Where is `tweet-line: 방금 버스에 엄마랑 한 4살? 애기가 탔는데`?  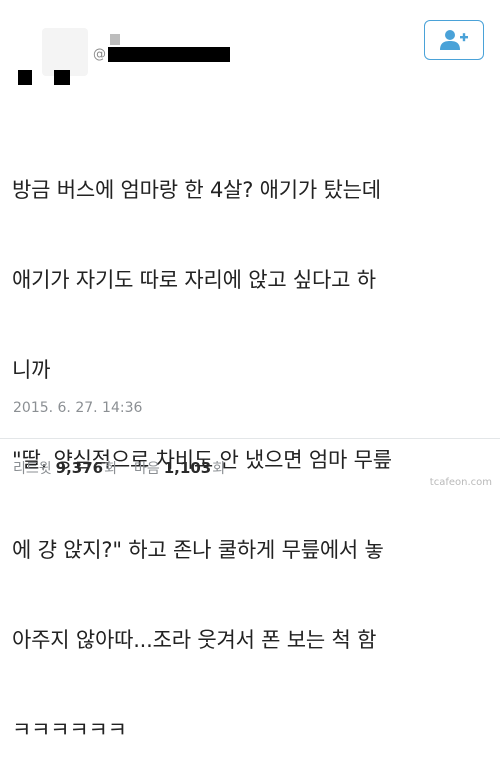 tweet-line: 방금 버스에 엄마랑 한 4살? 애기가 탔는데 is located at coordinates (196, 190).